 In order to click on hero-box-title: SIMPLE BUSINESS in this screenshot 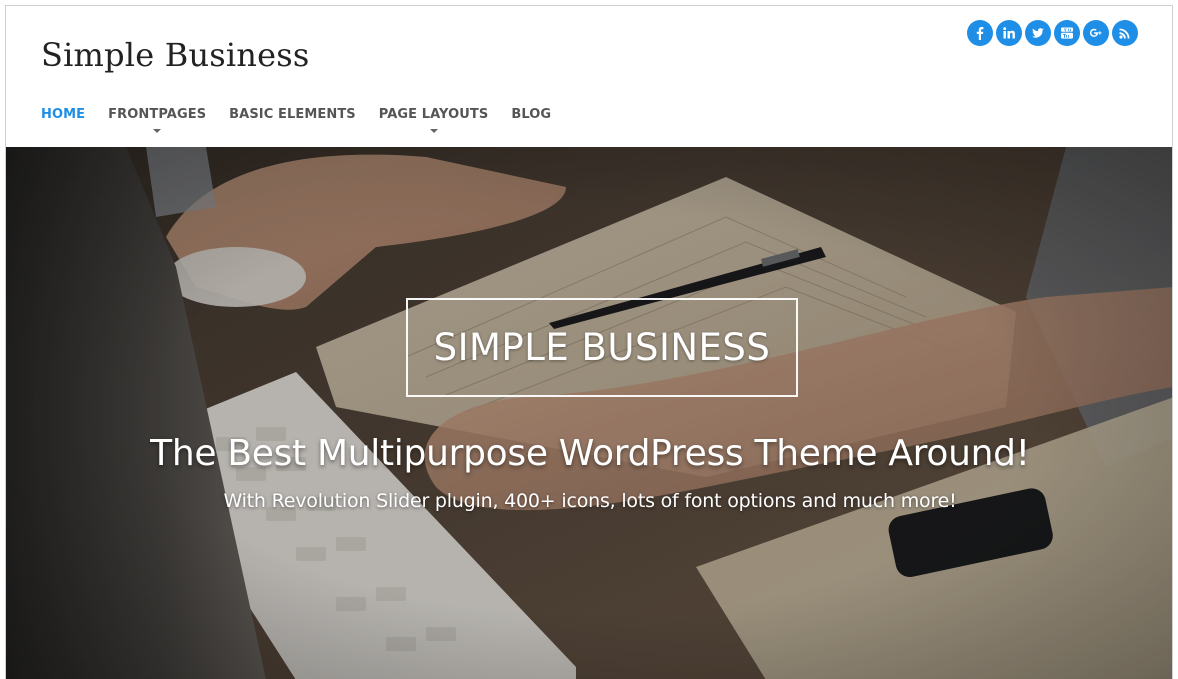, I will do `click(602, 347)`.